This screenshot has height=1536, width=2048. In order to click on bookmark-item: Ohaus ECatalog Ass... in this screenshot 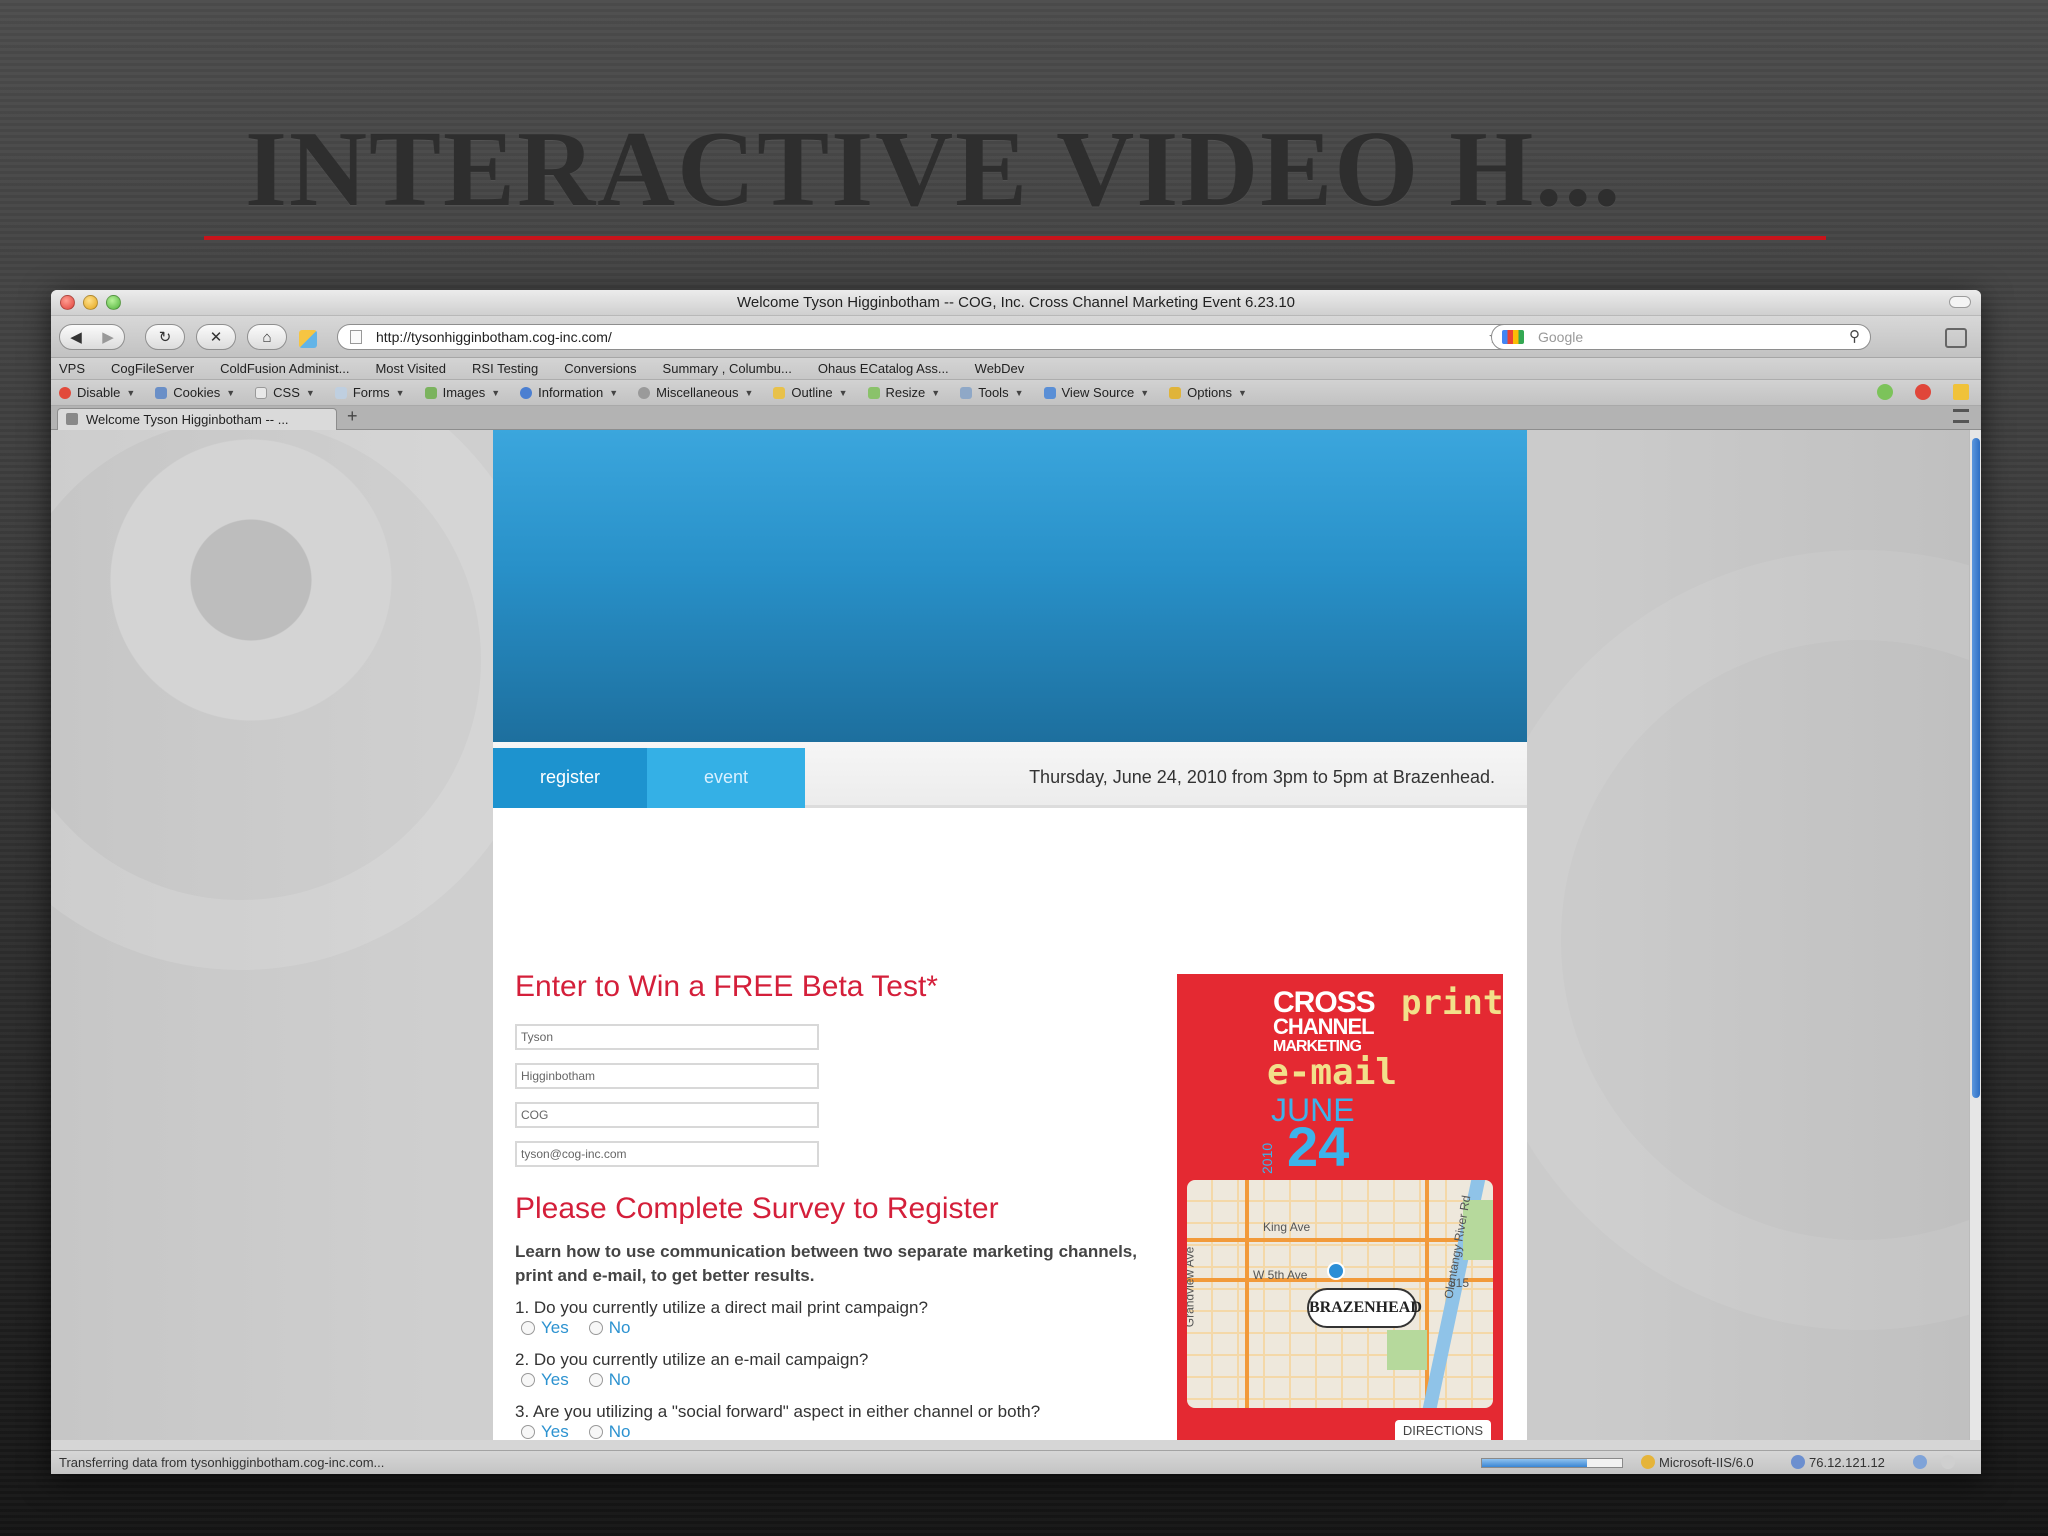, I will do `click(883, 368)`.